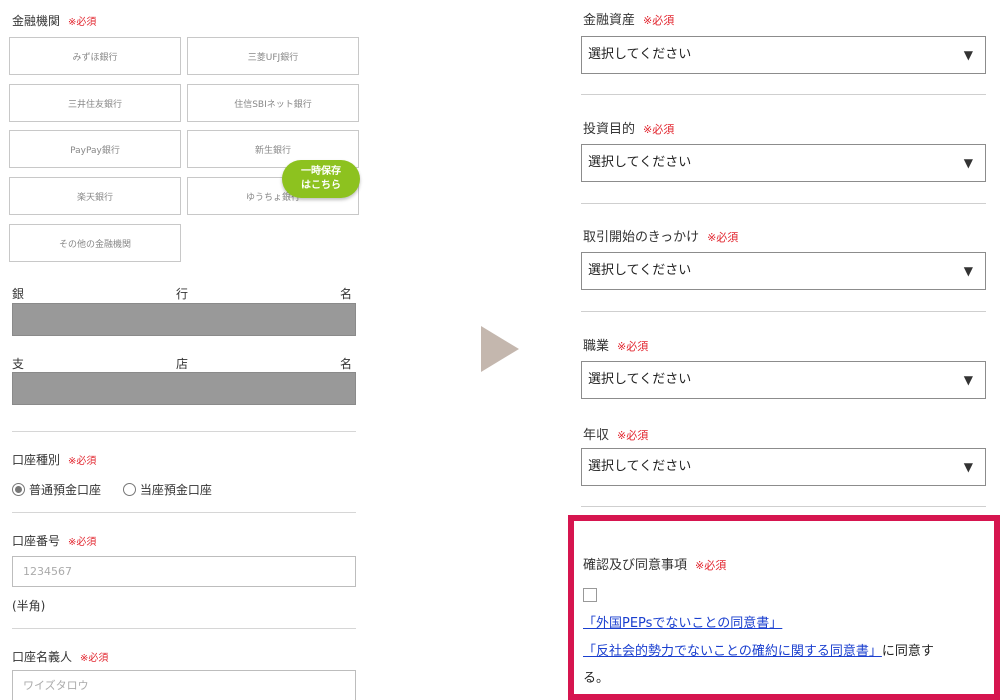  I want to click on agreement-checkbox, so click(590, 595).